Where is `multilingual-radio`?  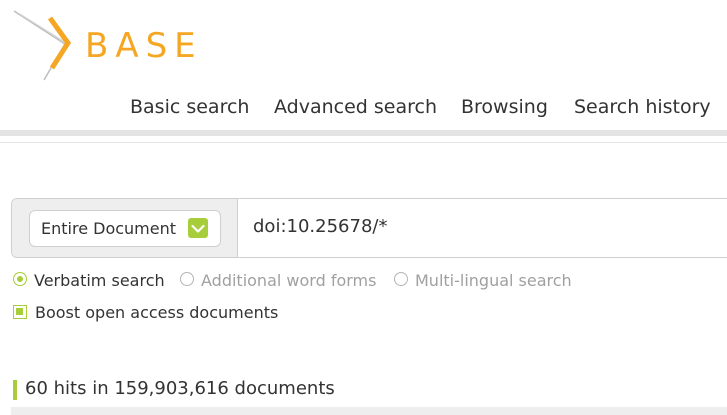 multilingual-radio is located at coordinates (401, 279).